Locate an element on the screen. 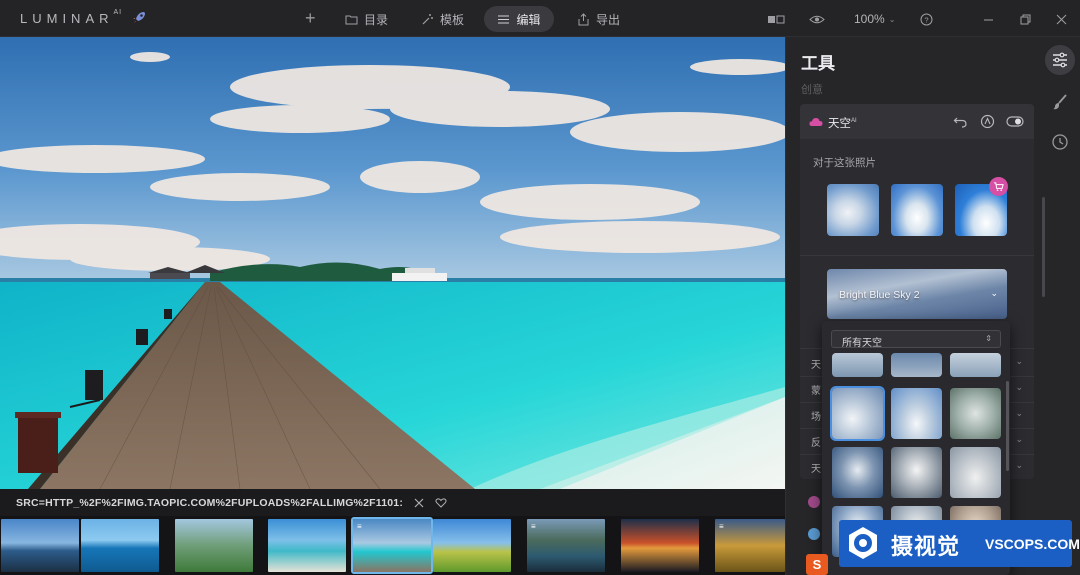  brush-icon is located at coordinates (1060, 102).